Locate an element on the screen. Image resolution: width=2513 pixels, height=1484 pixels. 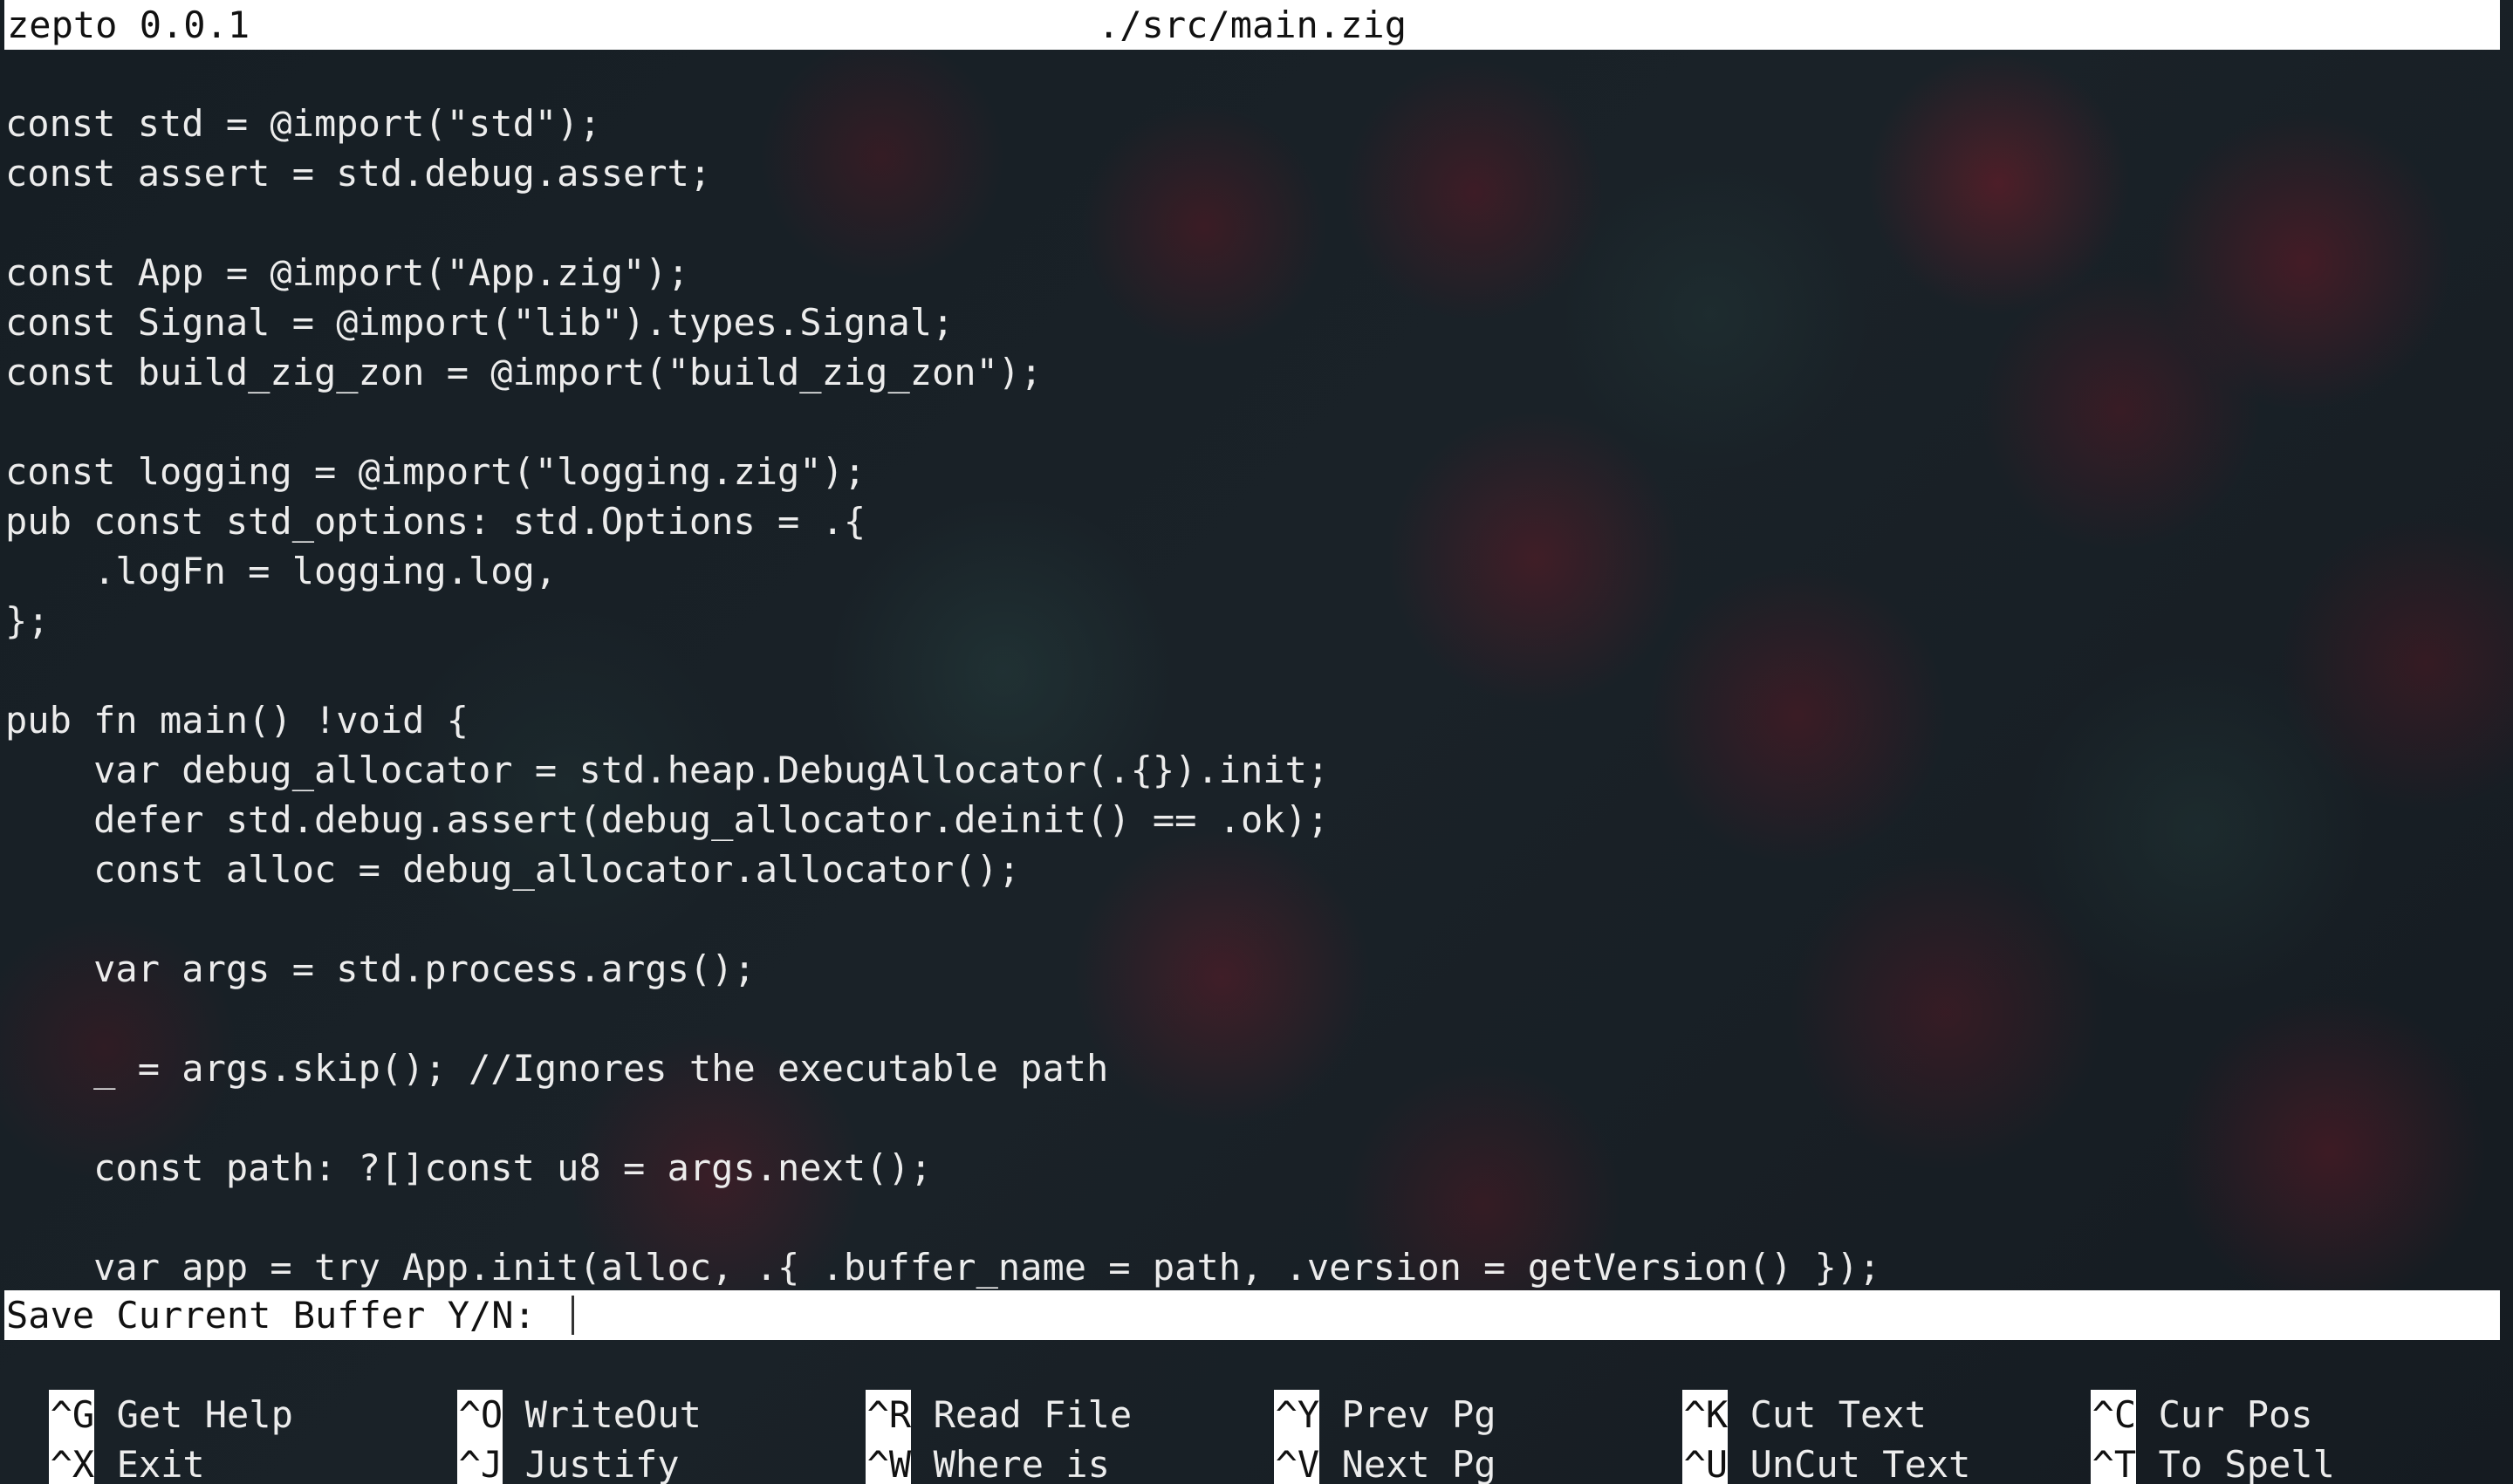
shortcut-to-spell: ^T To Spell is located at coordinates (2190, 1437).